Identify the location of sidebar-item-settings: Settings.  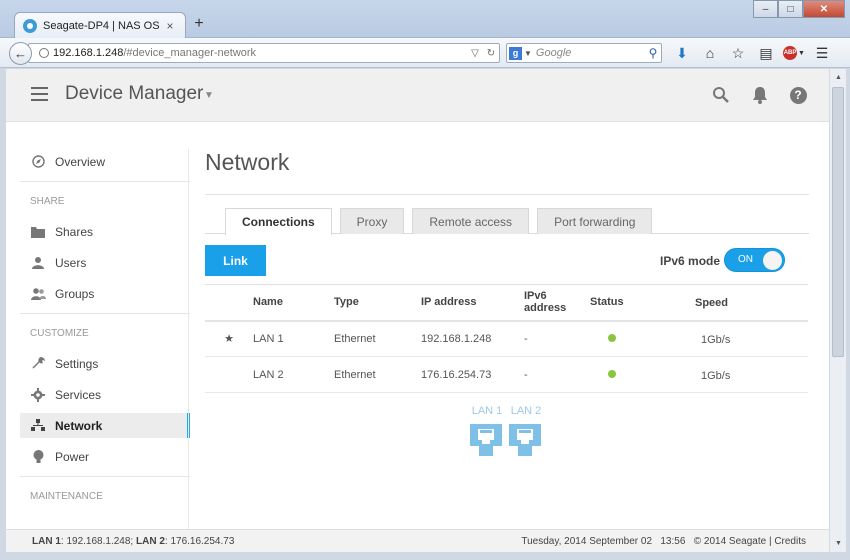
(105, 363).